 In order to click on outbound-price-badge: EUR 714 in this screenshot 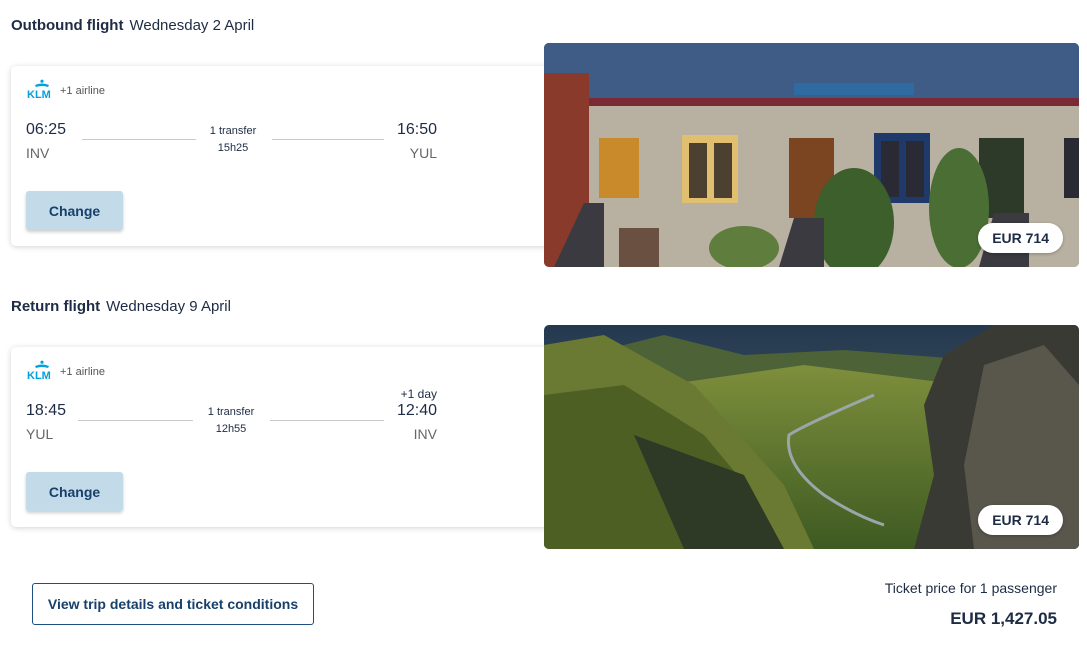, I will do `click(1020, 238)`.